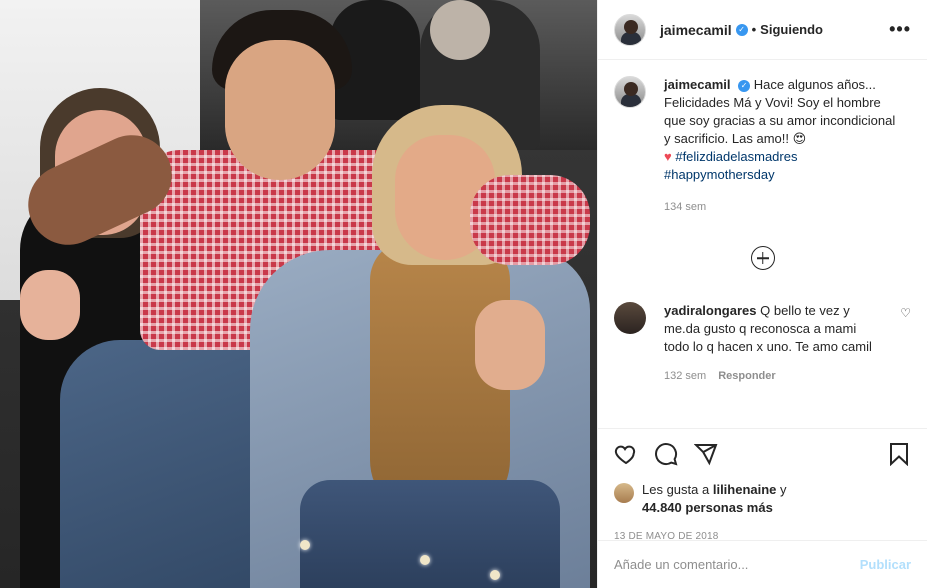  Describe the element at coordinates (719, 174) in the screenshot. I see `hashtag-link: #happymothersday` at that location.